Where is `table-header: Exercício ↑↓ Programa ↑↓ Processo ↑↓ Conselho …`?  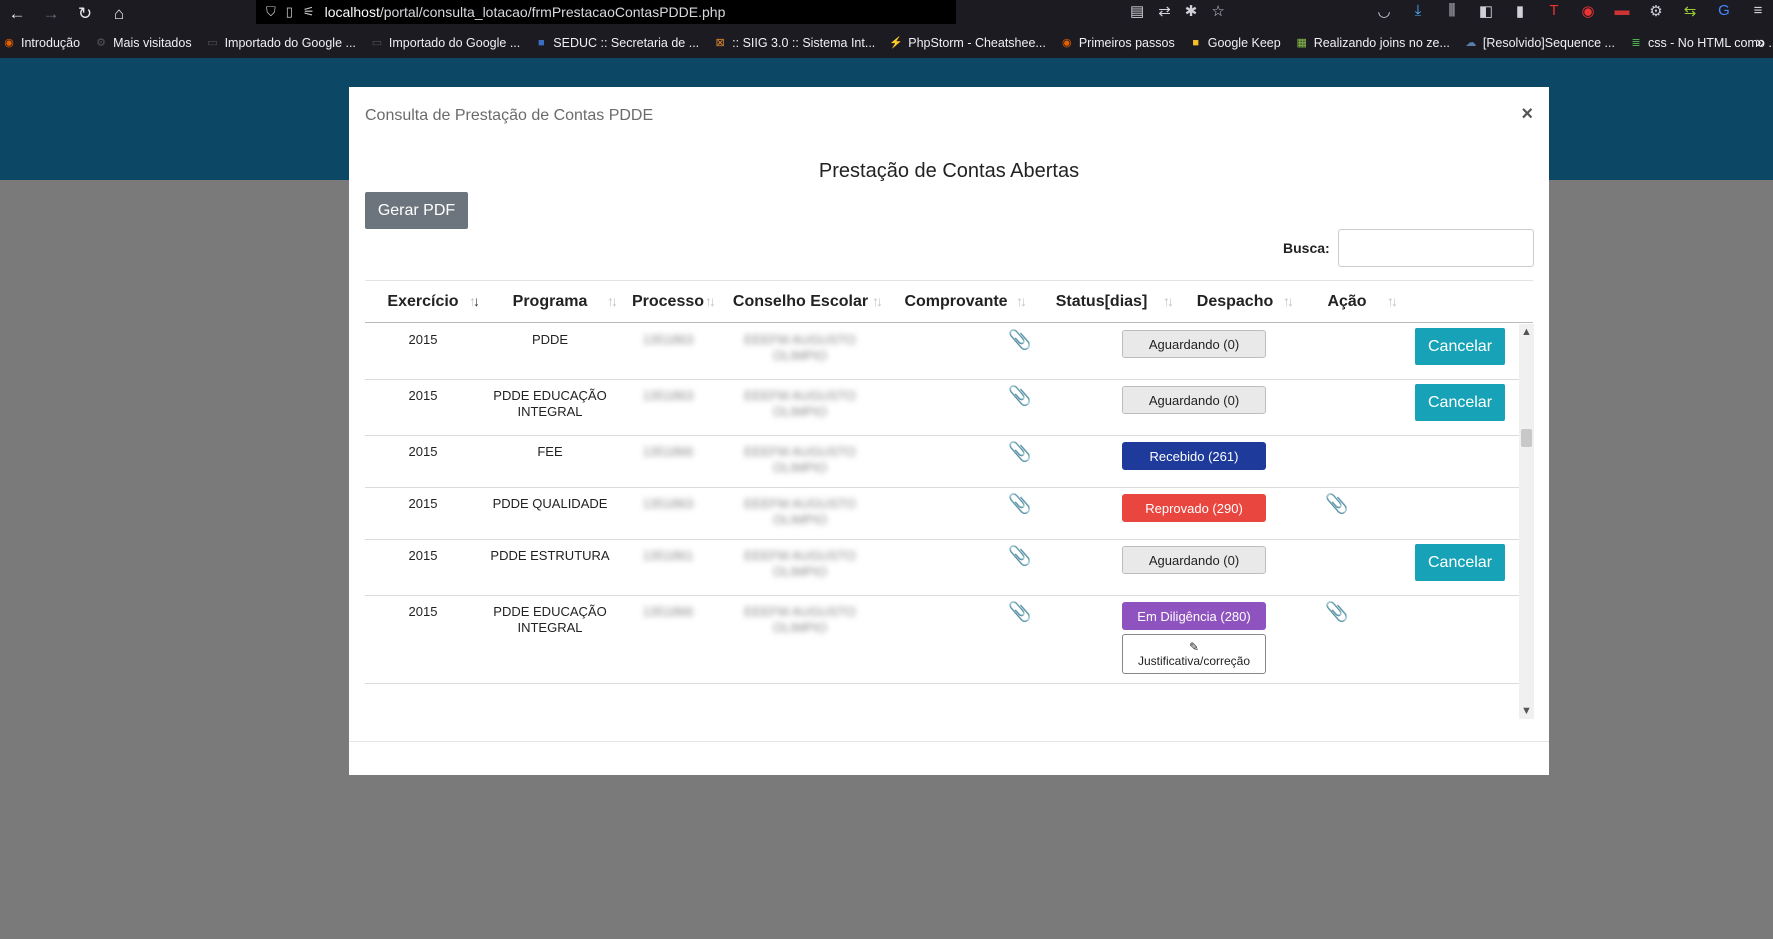 table-header: Exercício ↑↓ Programa ↑↓ Processo ↑↓ Conselho … is located at coordinates (949, 301).